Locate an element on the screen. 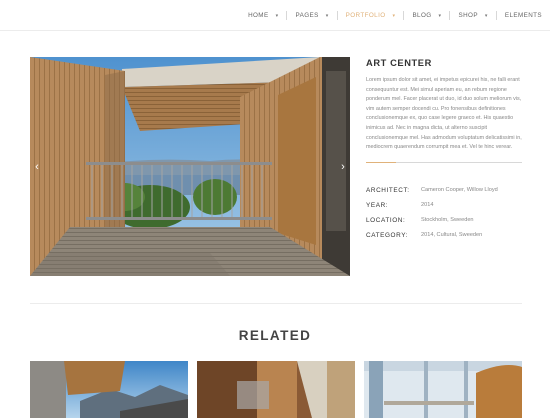 The width and height of the screenshot is (550, 418). detail-value: 2014, Cultural, Sweeden is located at coordinates (452, 235).